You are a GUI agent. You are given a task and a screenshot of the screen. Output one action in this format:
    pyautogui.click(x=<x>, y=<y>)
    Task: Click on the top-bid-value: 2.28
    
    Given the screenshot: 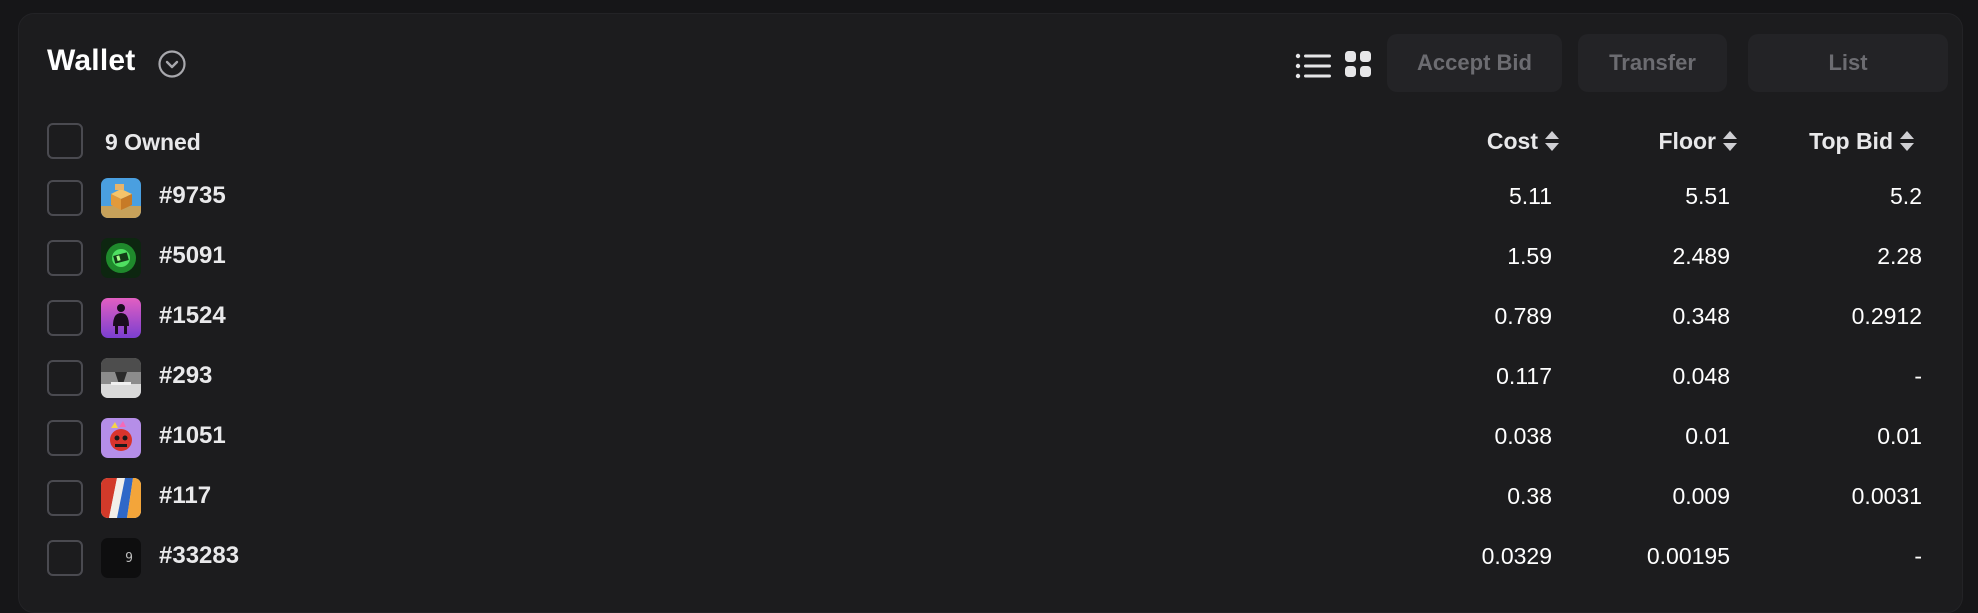 What is the action you would take?
    pyautogui.click(x=1899, y=256)
    